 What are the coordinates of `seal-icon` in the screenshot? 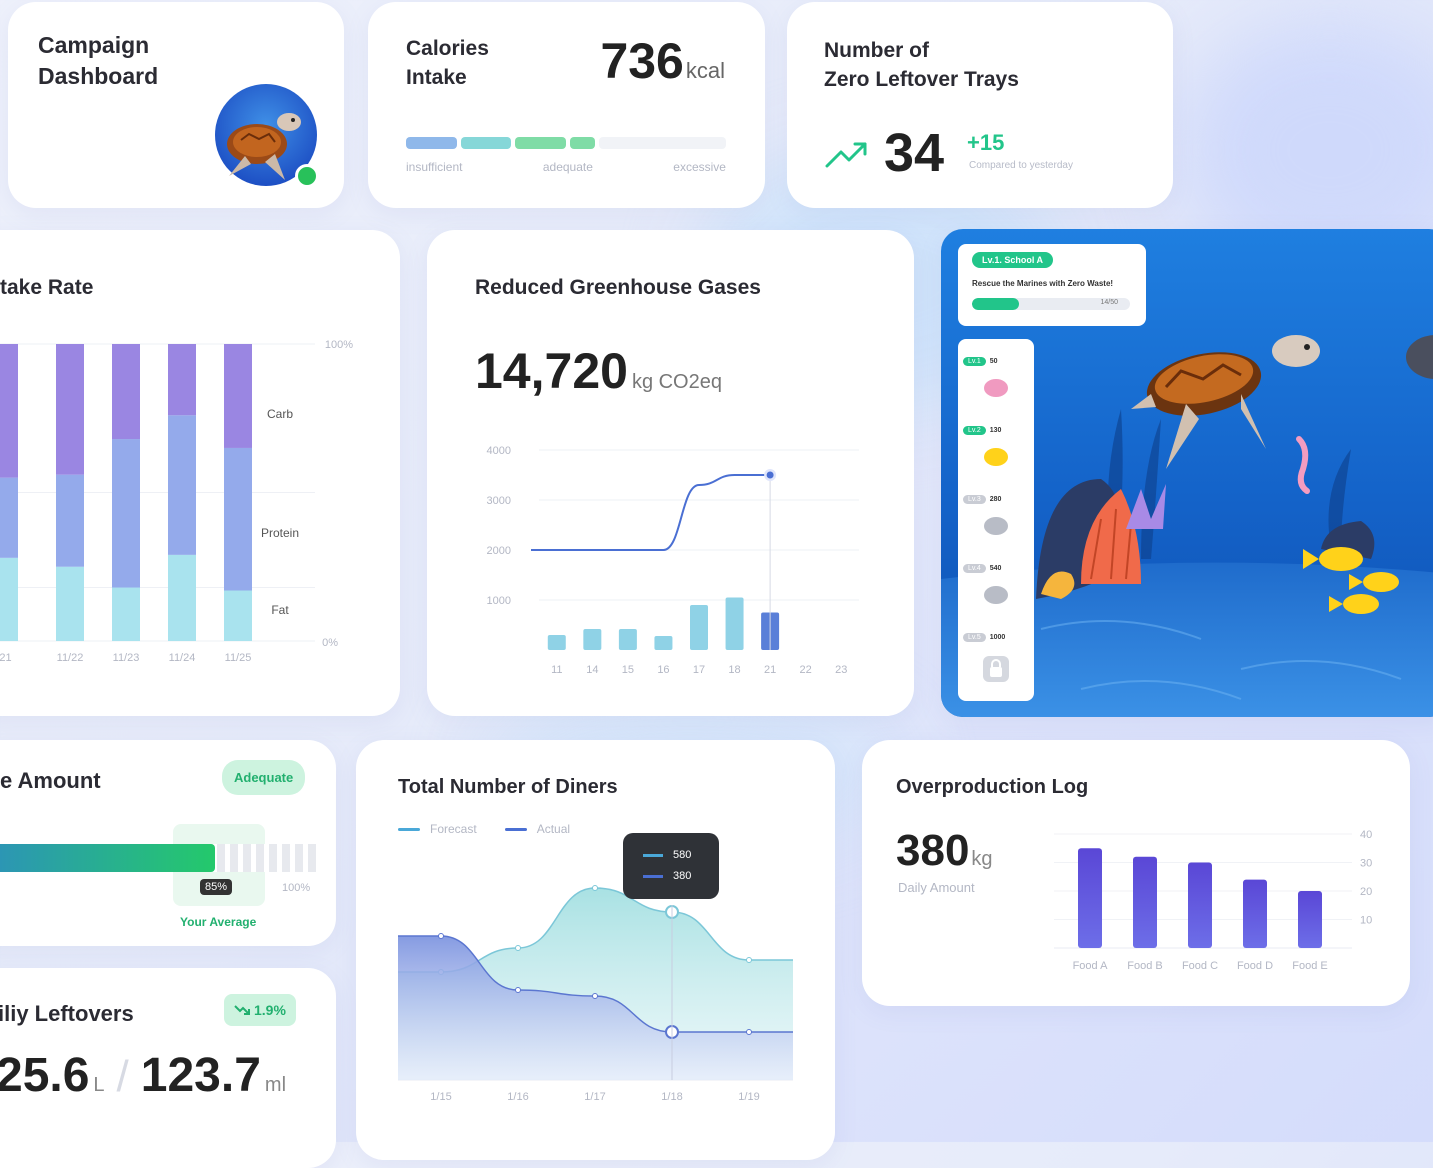 It's located at (996, 595).